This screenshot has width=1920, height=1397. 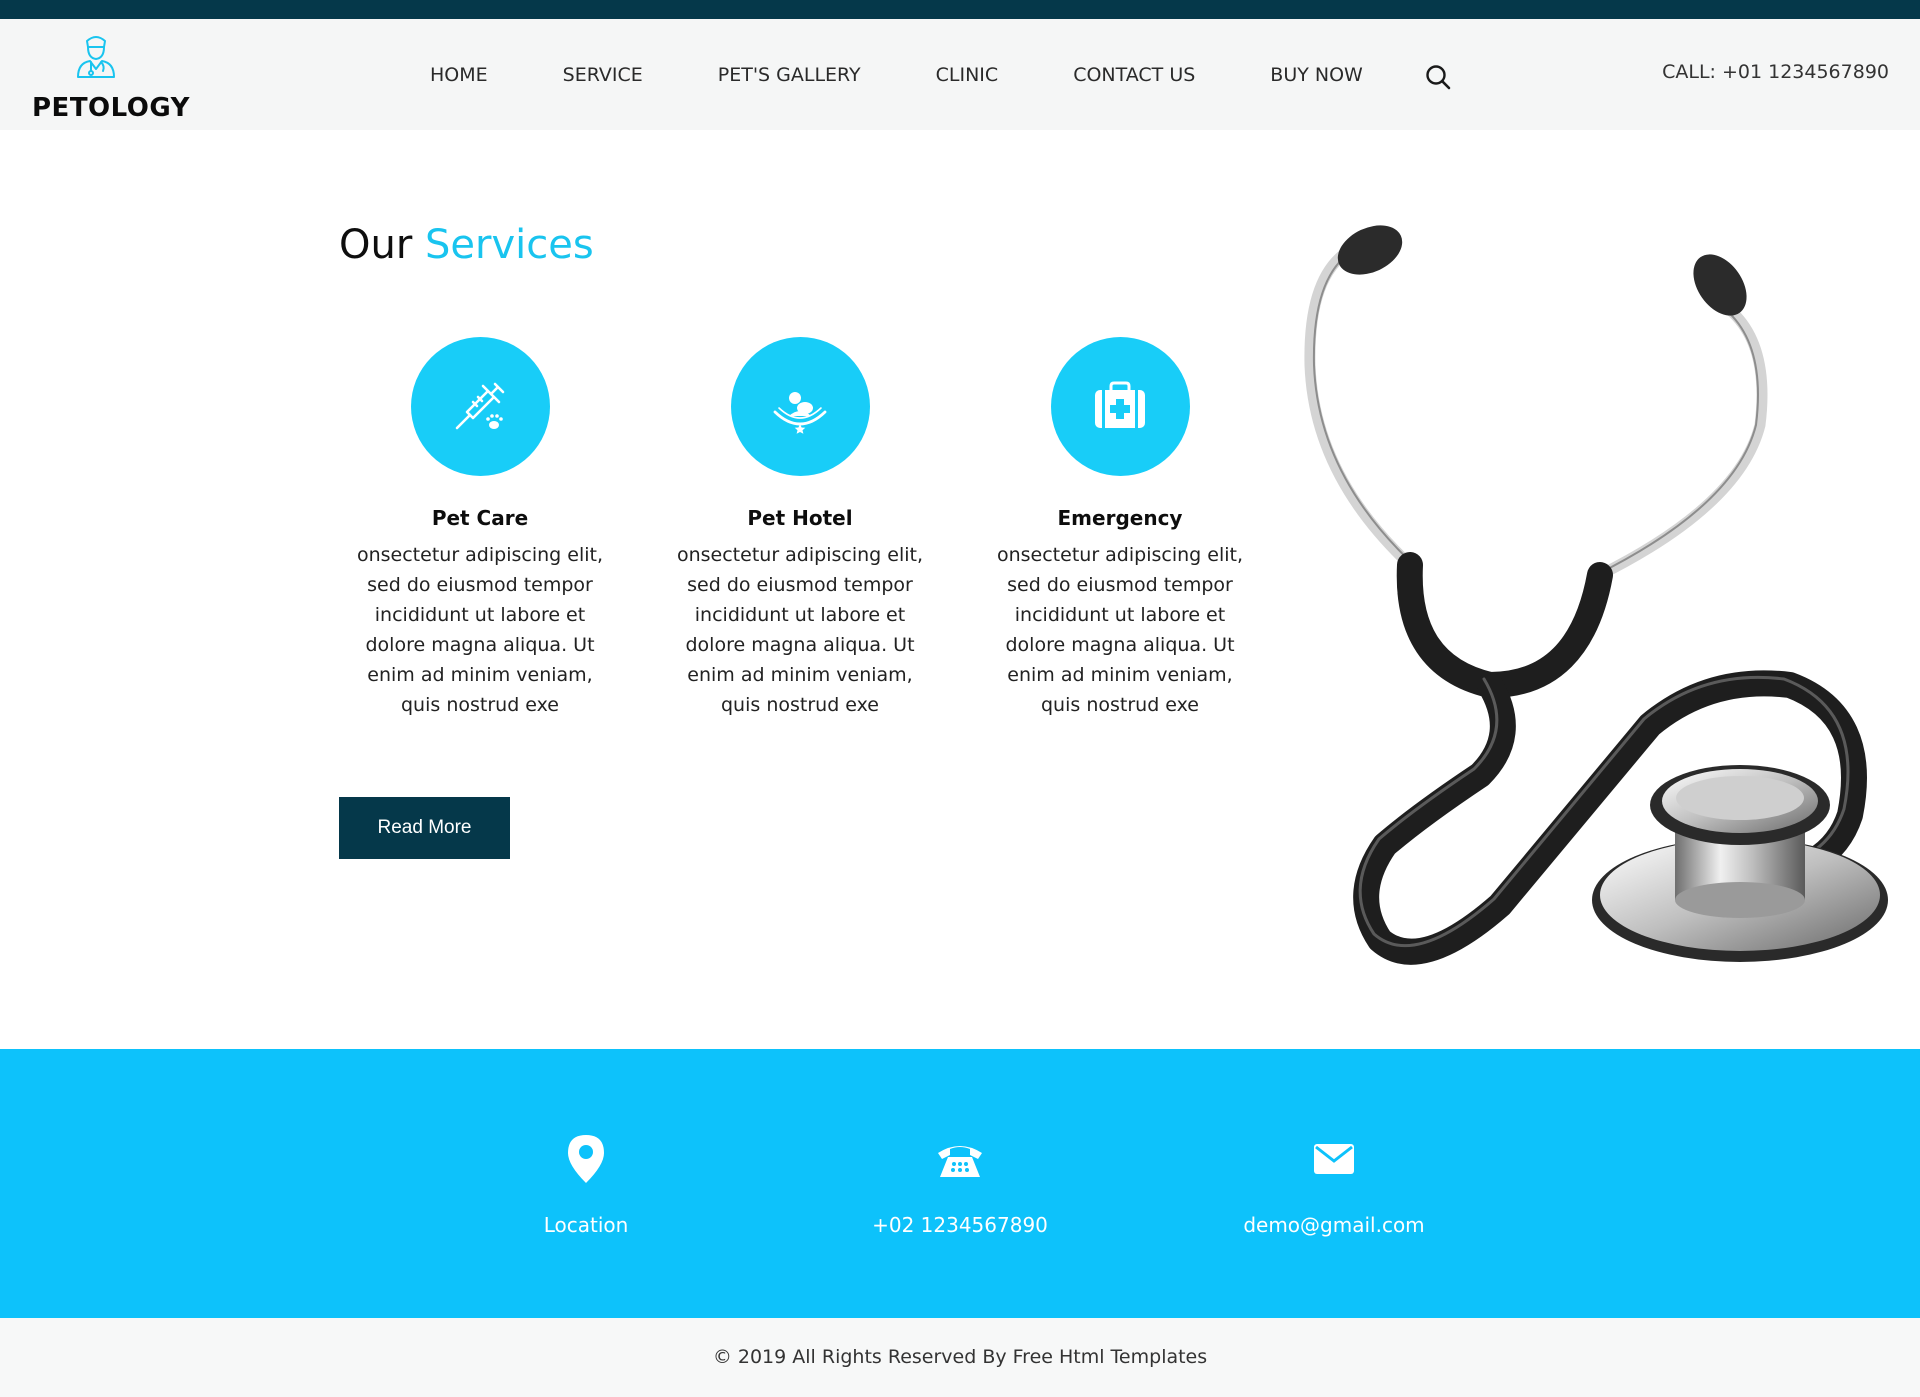 What do you see at coordinates (960, 1161) in the screenshot?
I see `phone-icon` at bounding box center [960, 1161].